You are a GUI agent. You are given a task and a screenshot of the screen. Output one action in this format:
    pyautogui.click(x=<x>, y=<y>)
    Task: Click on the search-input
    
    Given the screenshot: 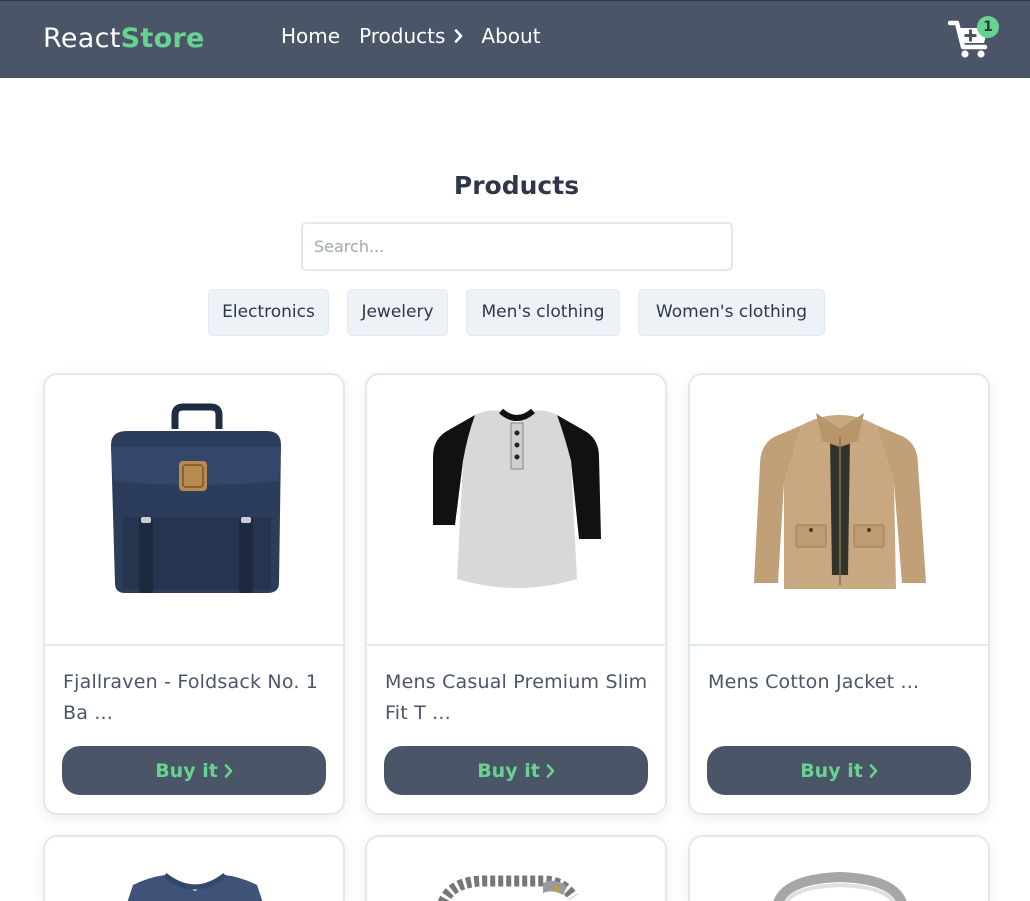 What is the action you would take?
    pyautogui.click(x=517, y=246)
    